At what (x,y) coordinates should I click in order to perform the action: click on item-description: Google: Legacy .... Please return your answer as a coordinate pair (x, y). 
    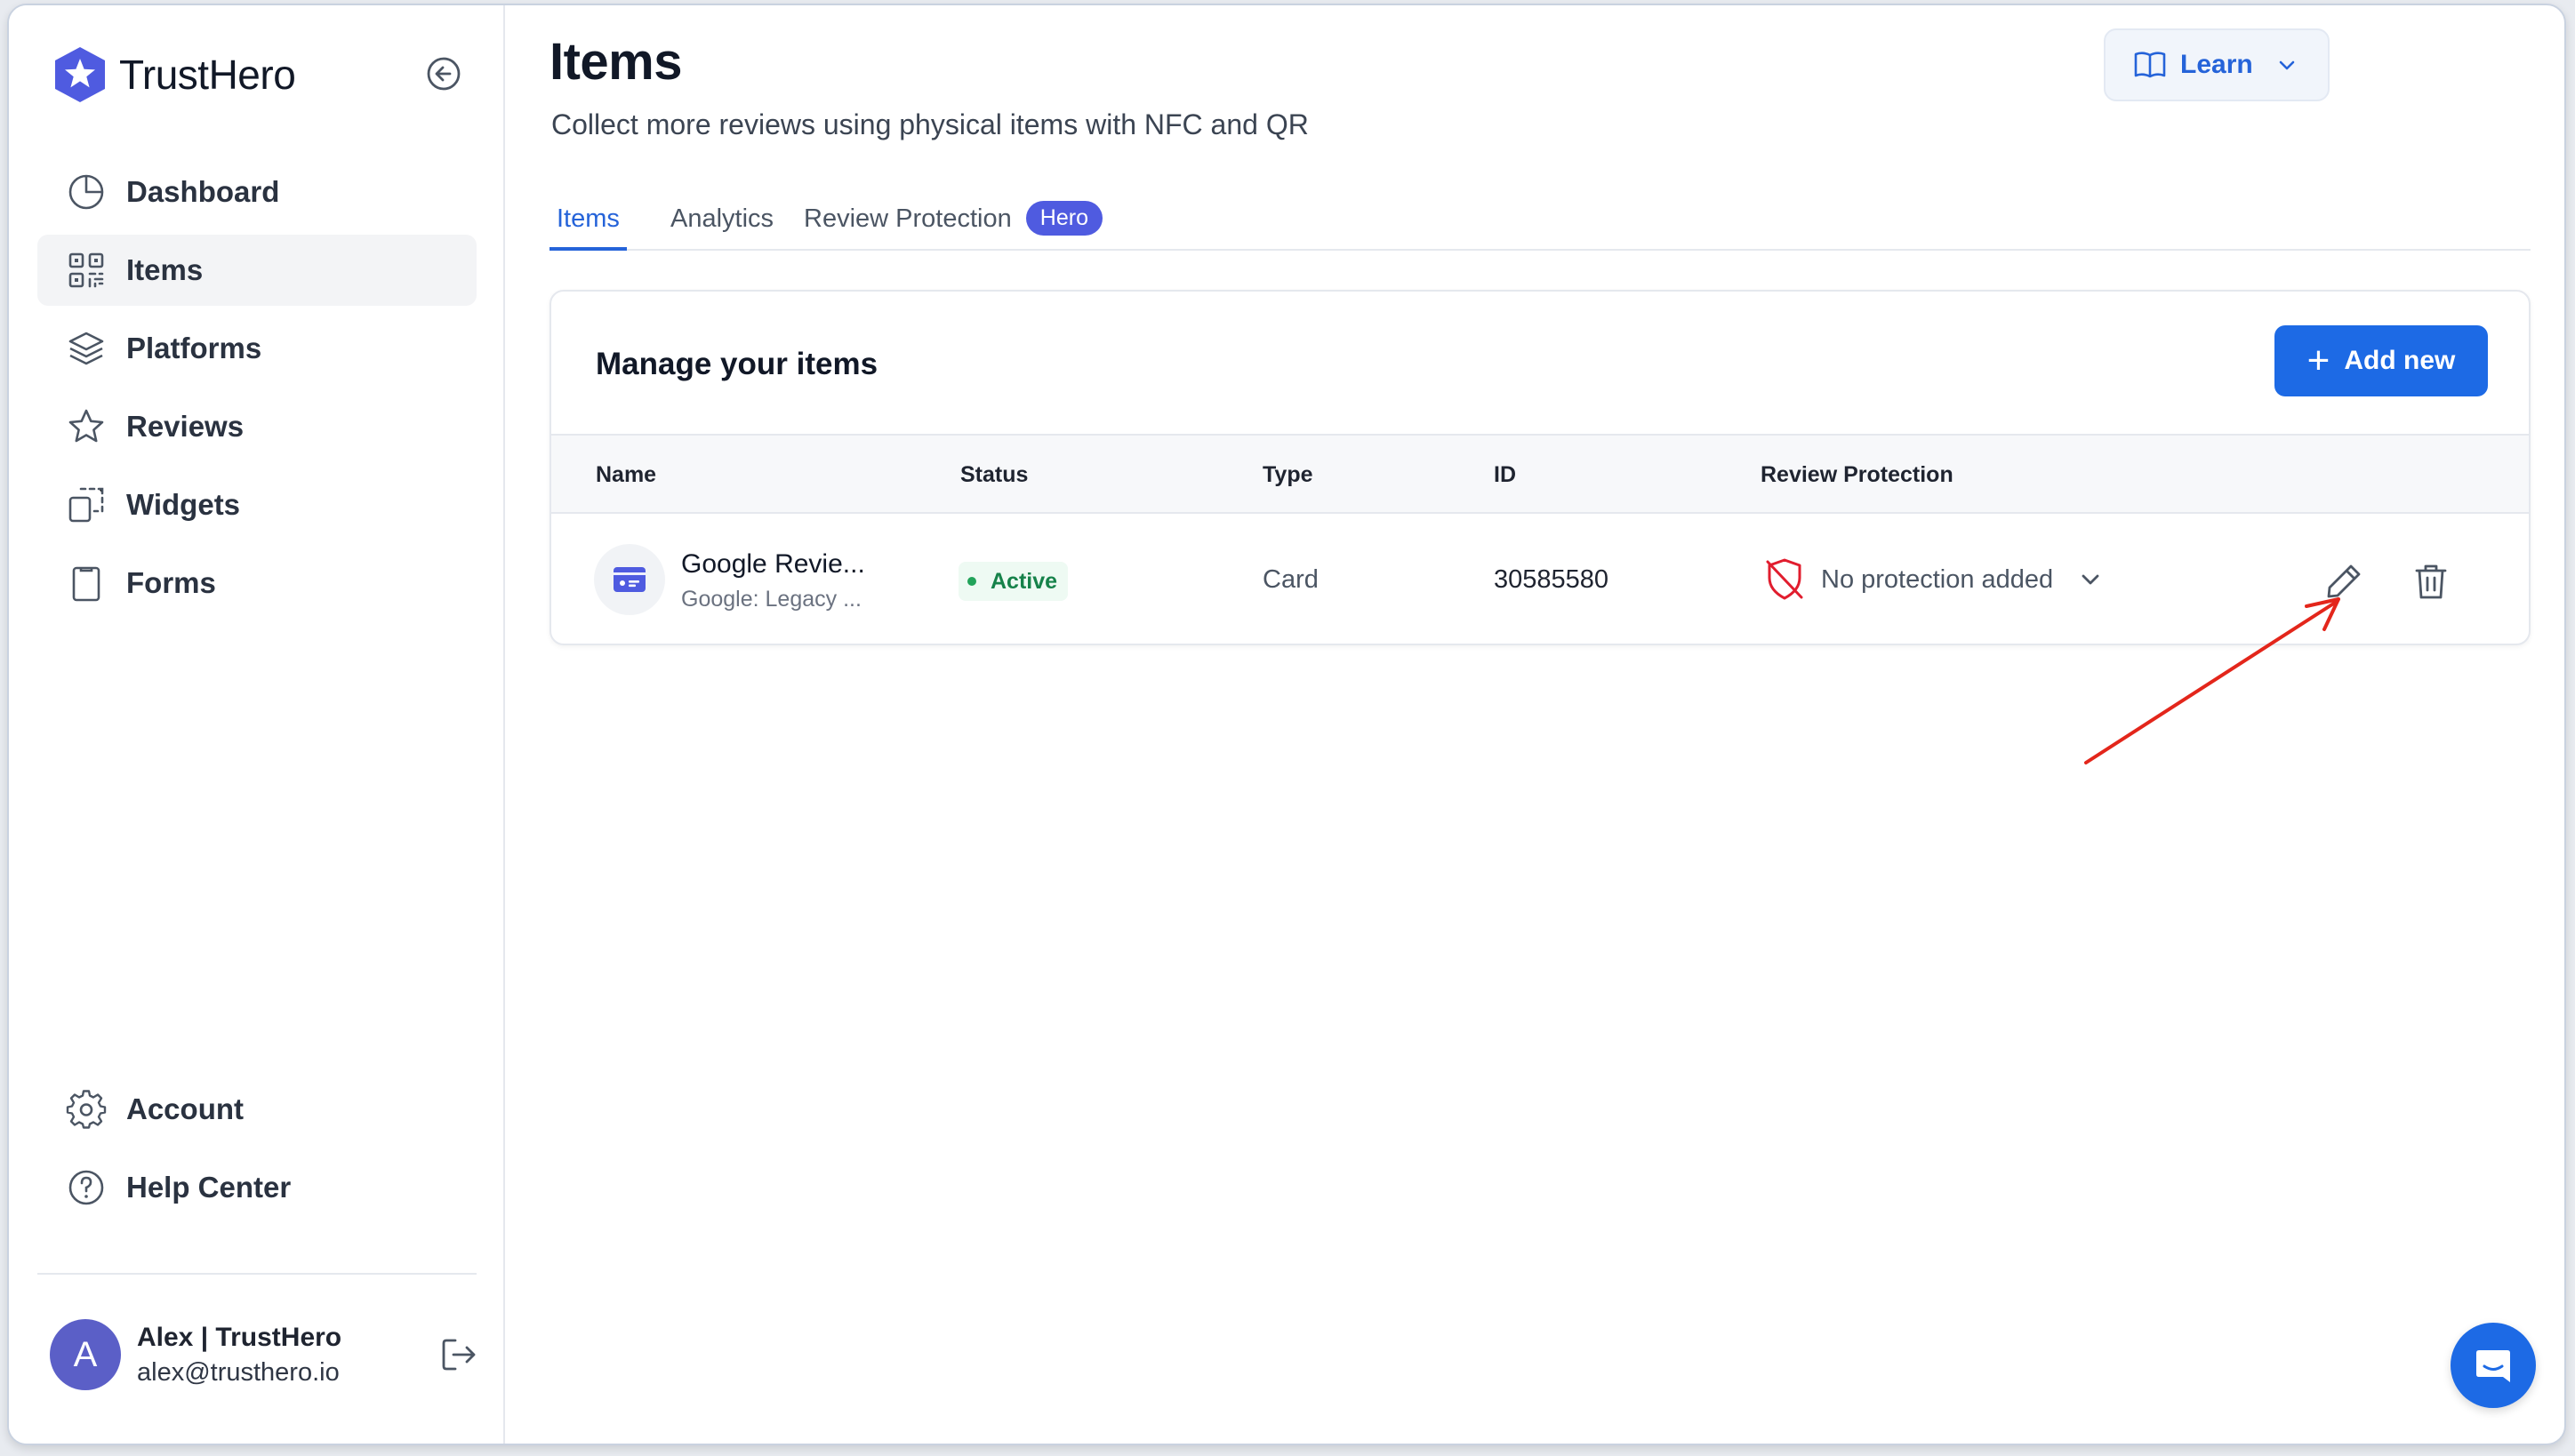
    Looking at the image, I should click on (771, 599).